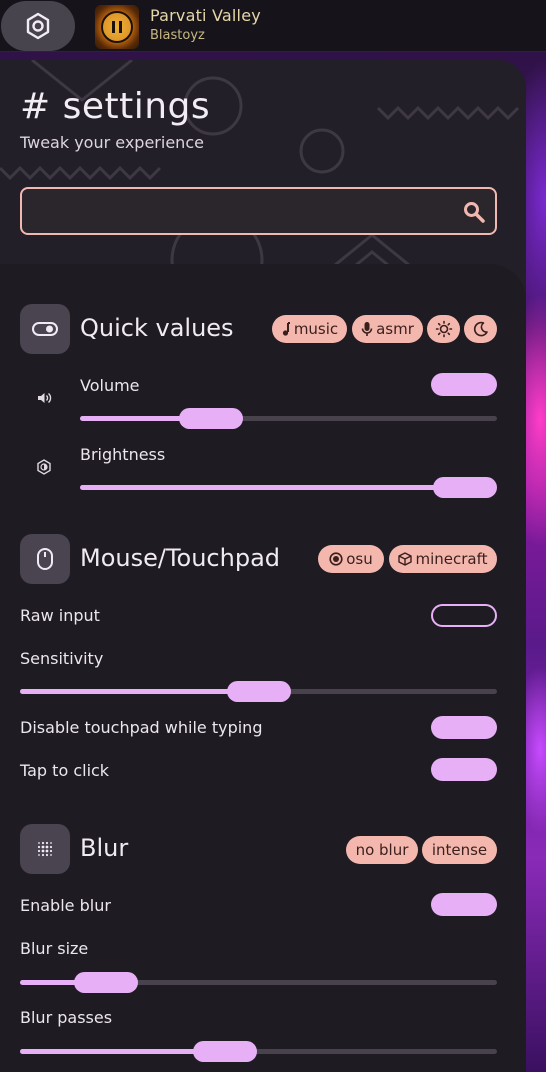 The height and width of the screenshot is (1072, 546). What do you see at coordinates (316, 329) in the screenshot?
I see `chip-music-label: music` at bounding box center [316, 329].